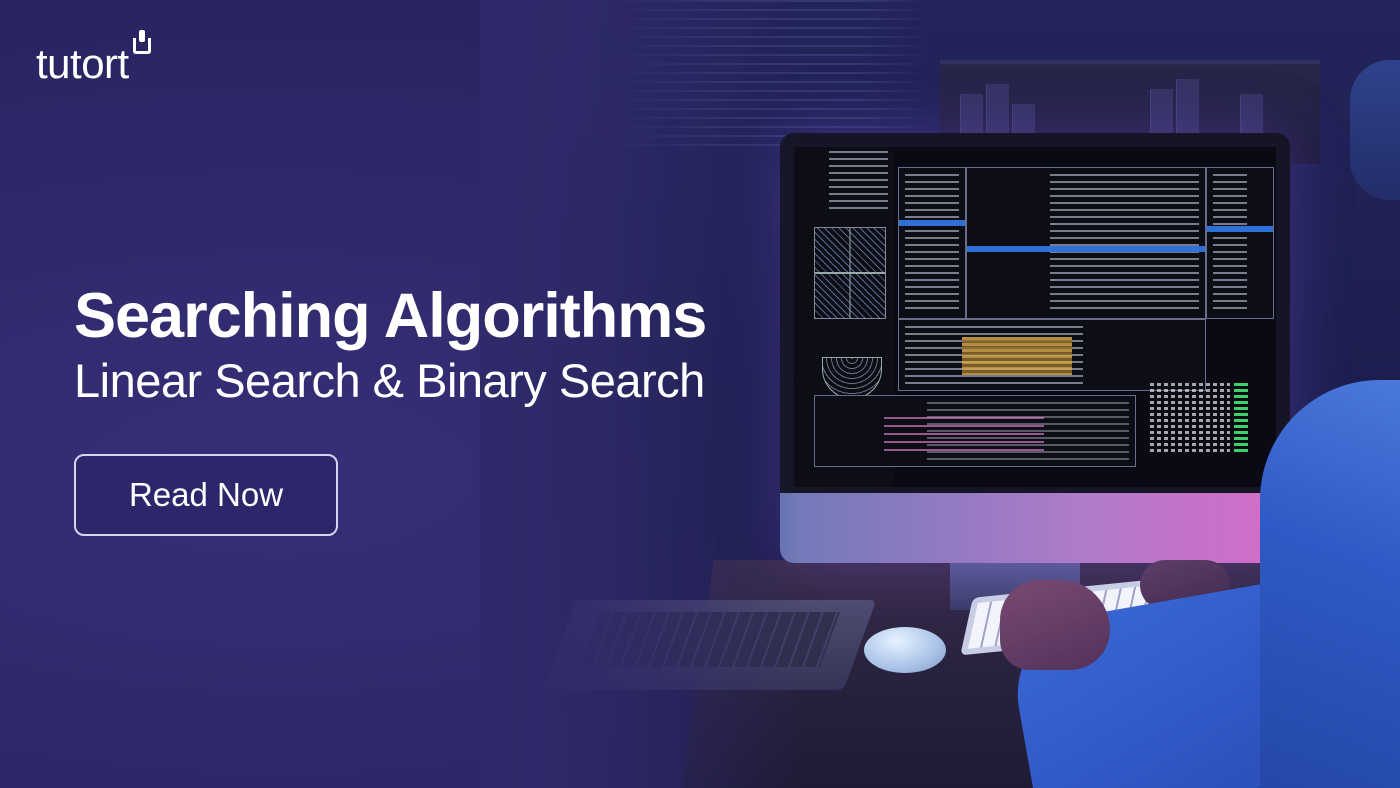 This screenshot has height=788, width=1400. Describe the element at coordinates (82, 63) in the screenshot. I see `logo-wordmark: tutort` at that location.